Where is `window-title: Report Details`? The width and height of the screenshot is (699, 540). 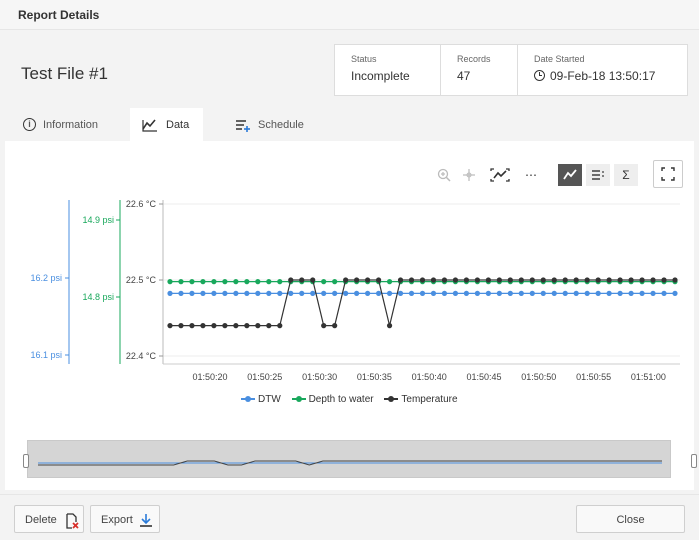
window-title: Report Details is located at coordinates (59, 15).